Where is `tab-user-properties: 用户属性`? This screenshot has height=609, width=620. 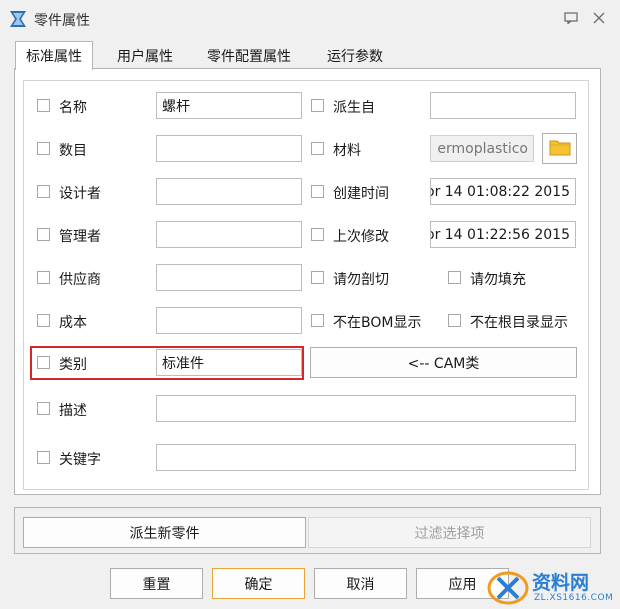 tab-user-properties: 用户属性 is located at coordinates (145, 55).